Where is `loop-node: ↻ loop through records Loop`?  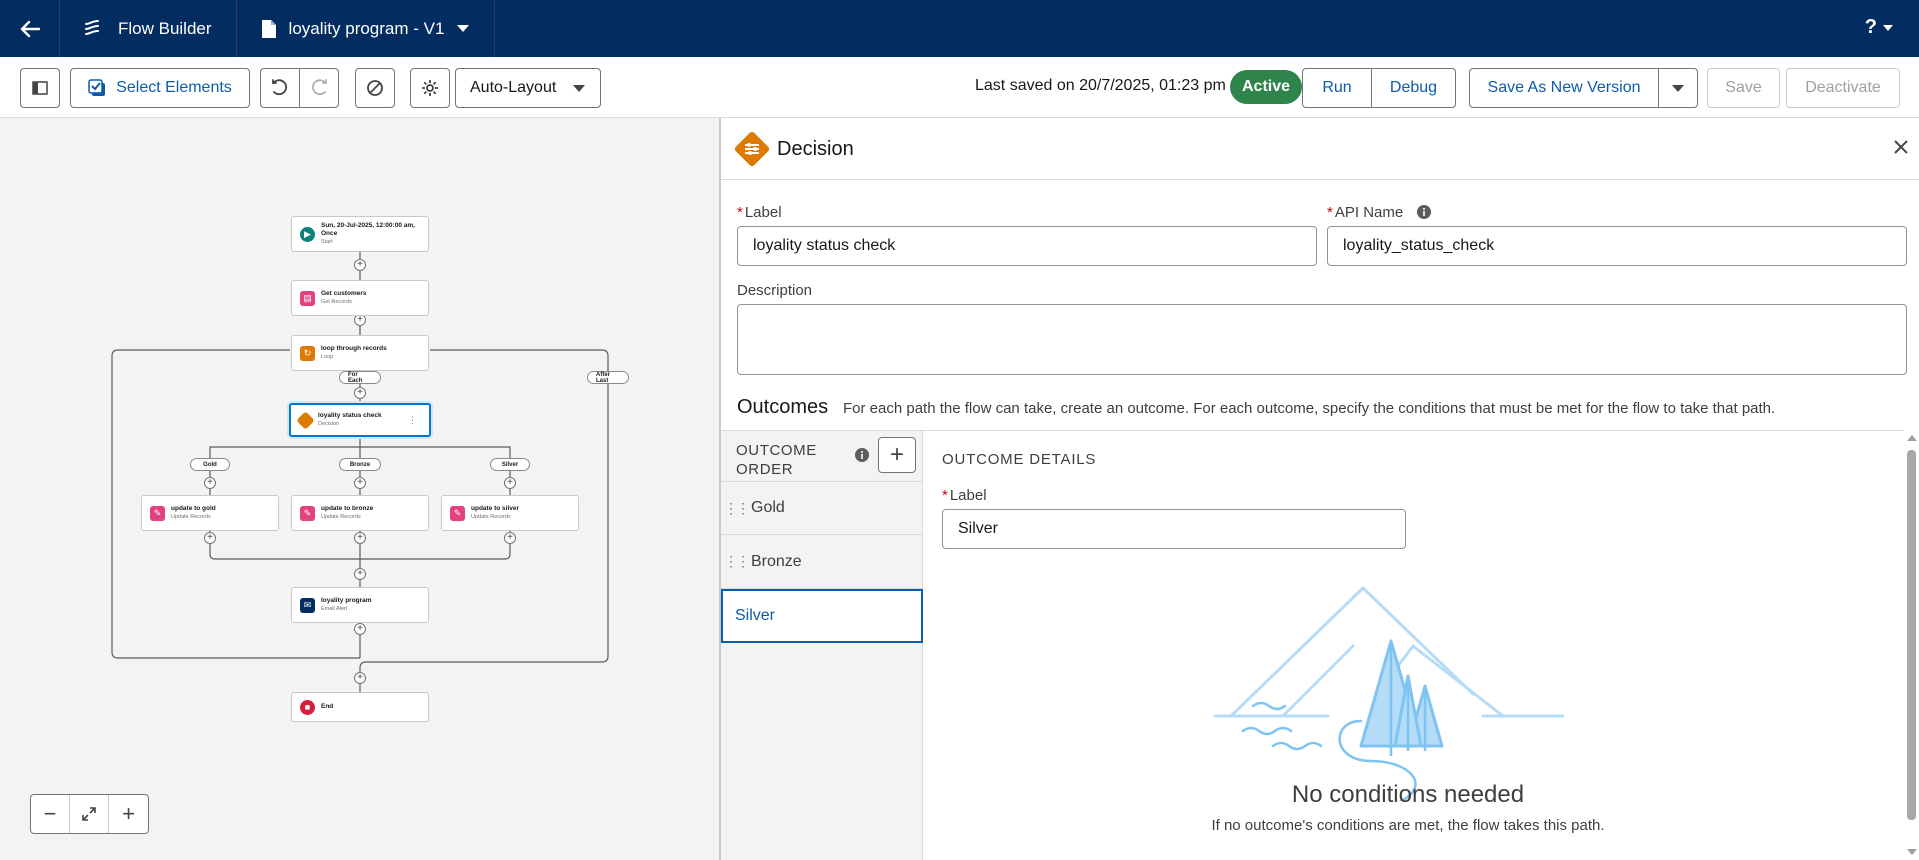
loop-node: ↻ loop through records Loop is located at coordinates (360, 353).